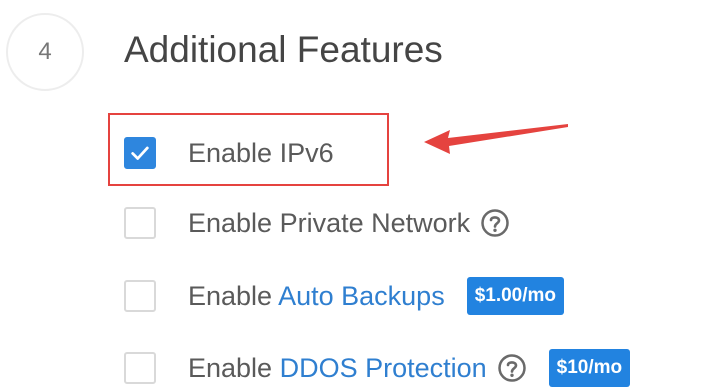 The image size is (715, 390). I want to click on ddos-protection-label: Enable DDOS Protection, so click(337, 368).